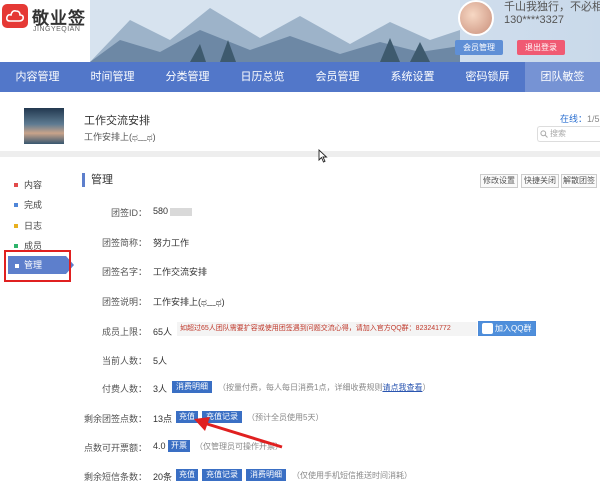 The width and height of the screenshot is (600, 485). Describe the element at coordinates (124, 272) in the screenshot. I see `group-name-label: 团签名字：` at that location.